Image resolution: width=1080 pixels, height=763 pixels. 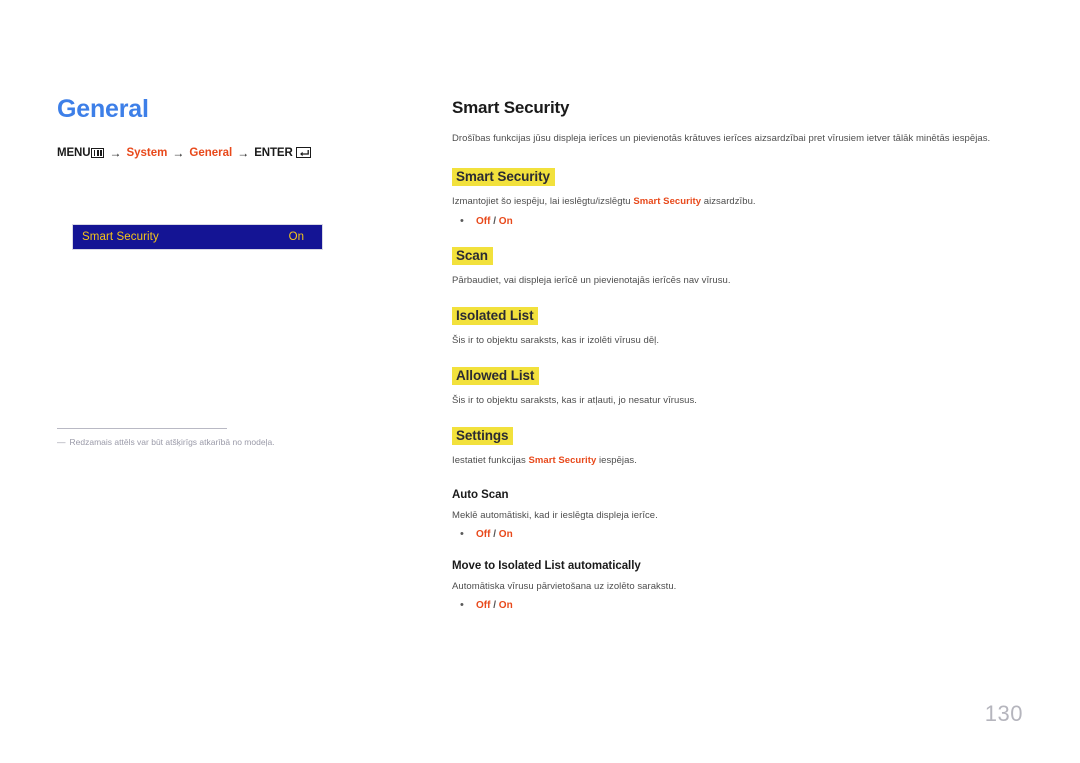 What do you see at coordinates (115, 152) in the screenshot?
I see `breadcrumb-arrow-1: →` at bounding box center [115, 152].